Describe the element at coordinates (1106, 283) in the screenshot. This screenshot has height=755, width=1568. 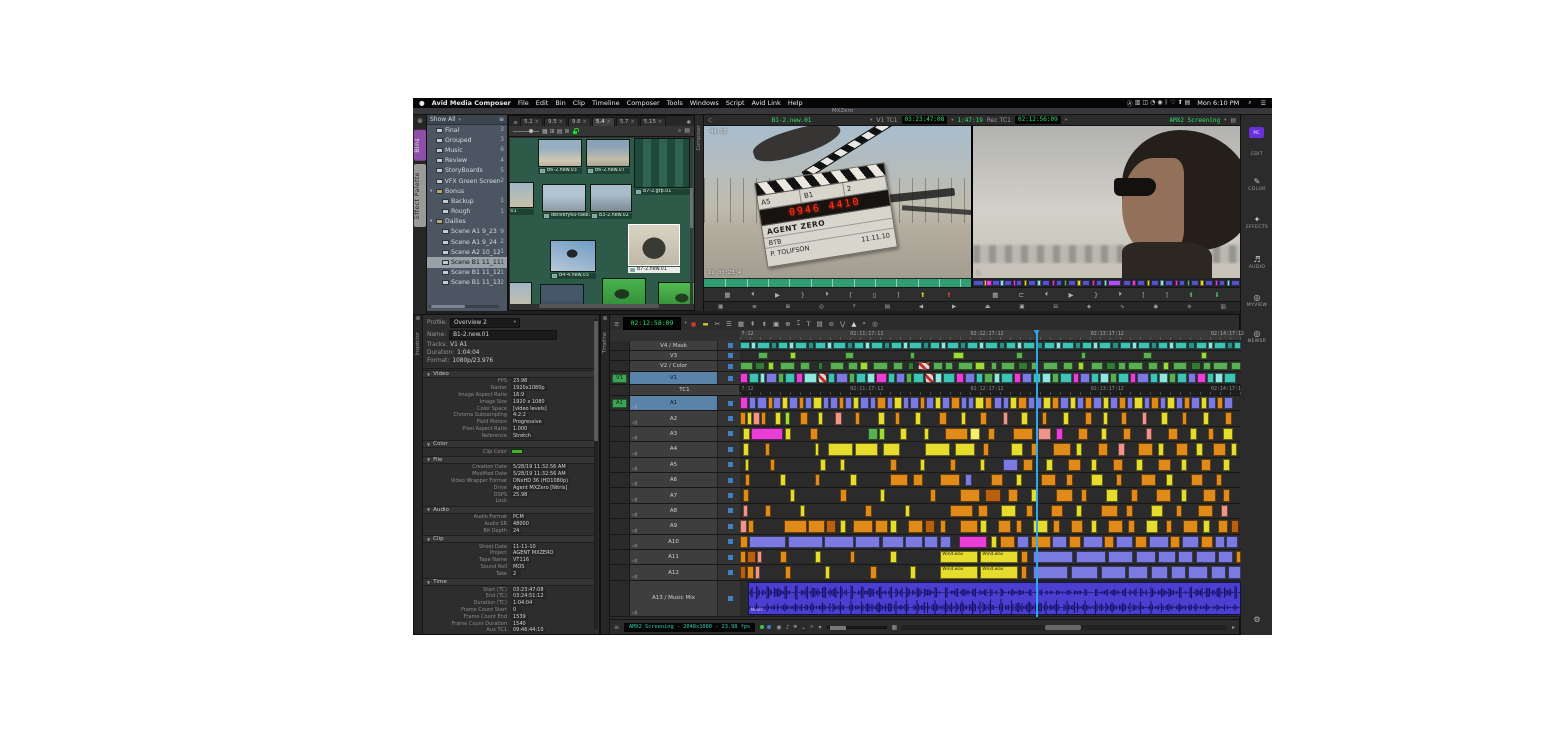
I see `record-position-bar` at that location.